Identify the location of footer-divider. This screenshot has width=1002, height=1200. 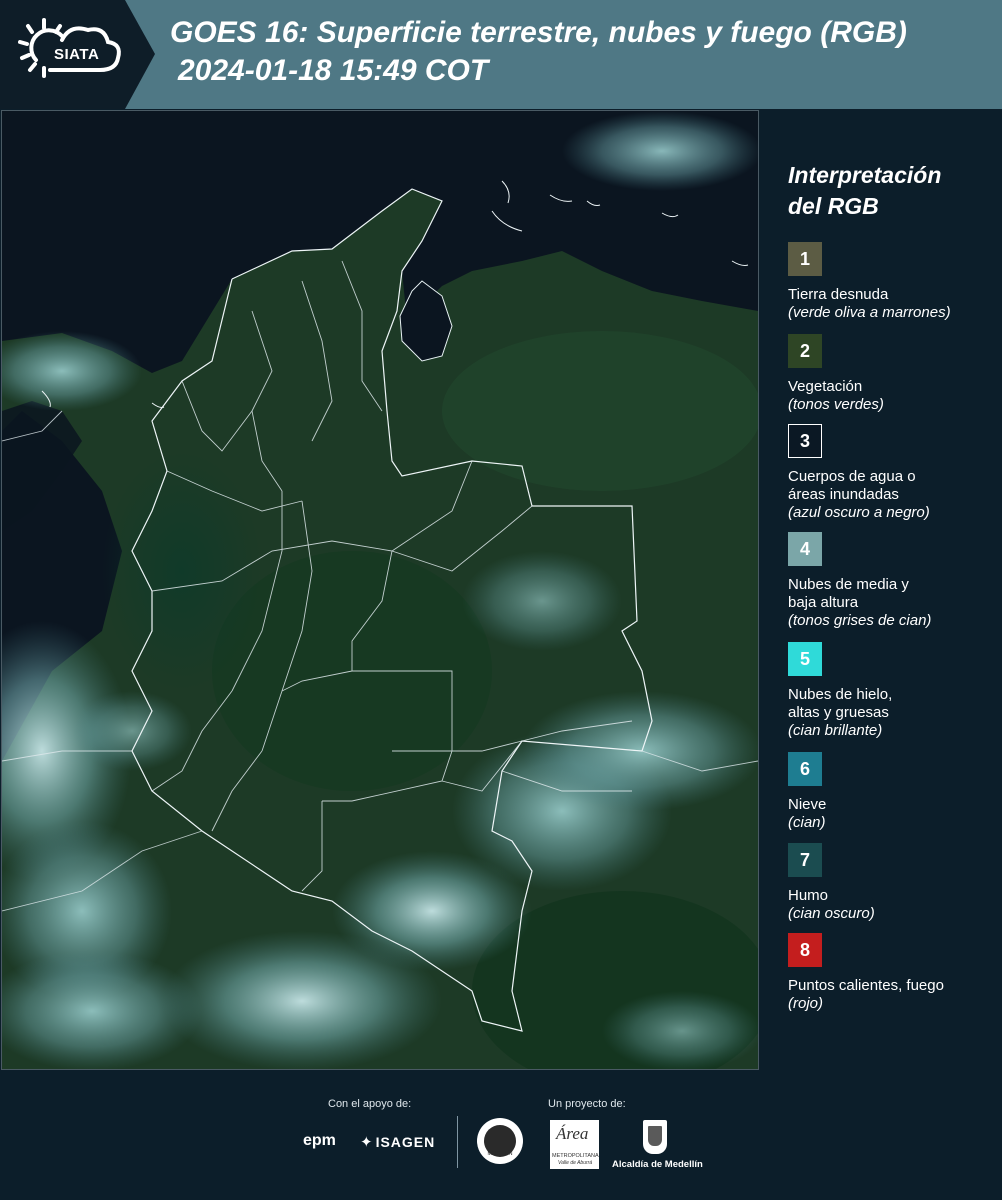
(457, 1142).